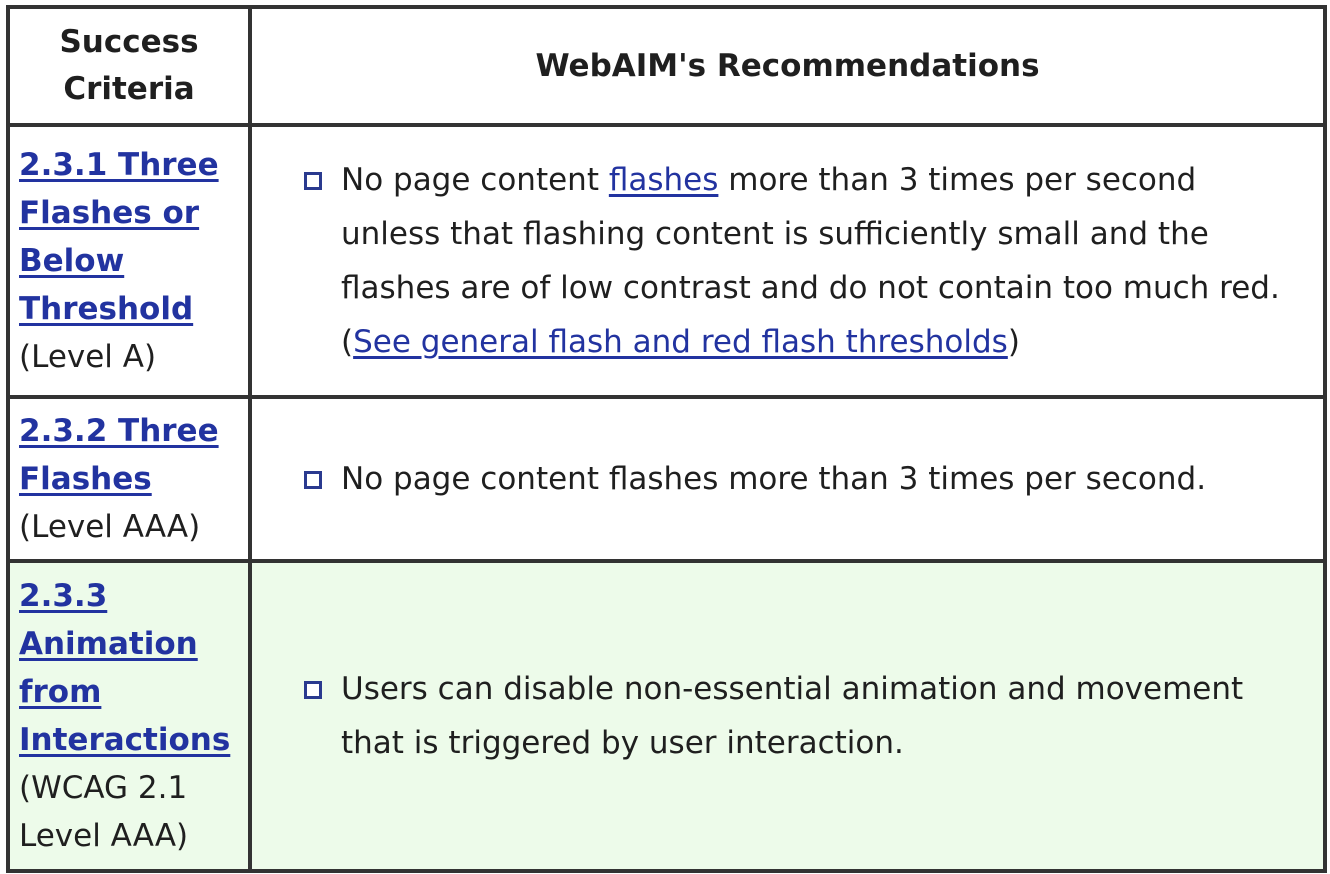 The image size is (1330, 874). Describe the element at coordinates (119, 237) in the screenshot. I see `criterion-link-2-3-1: 2.3.1 Three Flashes or Below Threshold` at that location.